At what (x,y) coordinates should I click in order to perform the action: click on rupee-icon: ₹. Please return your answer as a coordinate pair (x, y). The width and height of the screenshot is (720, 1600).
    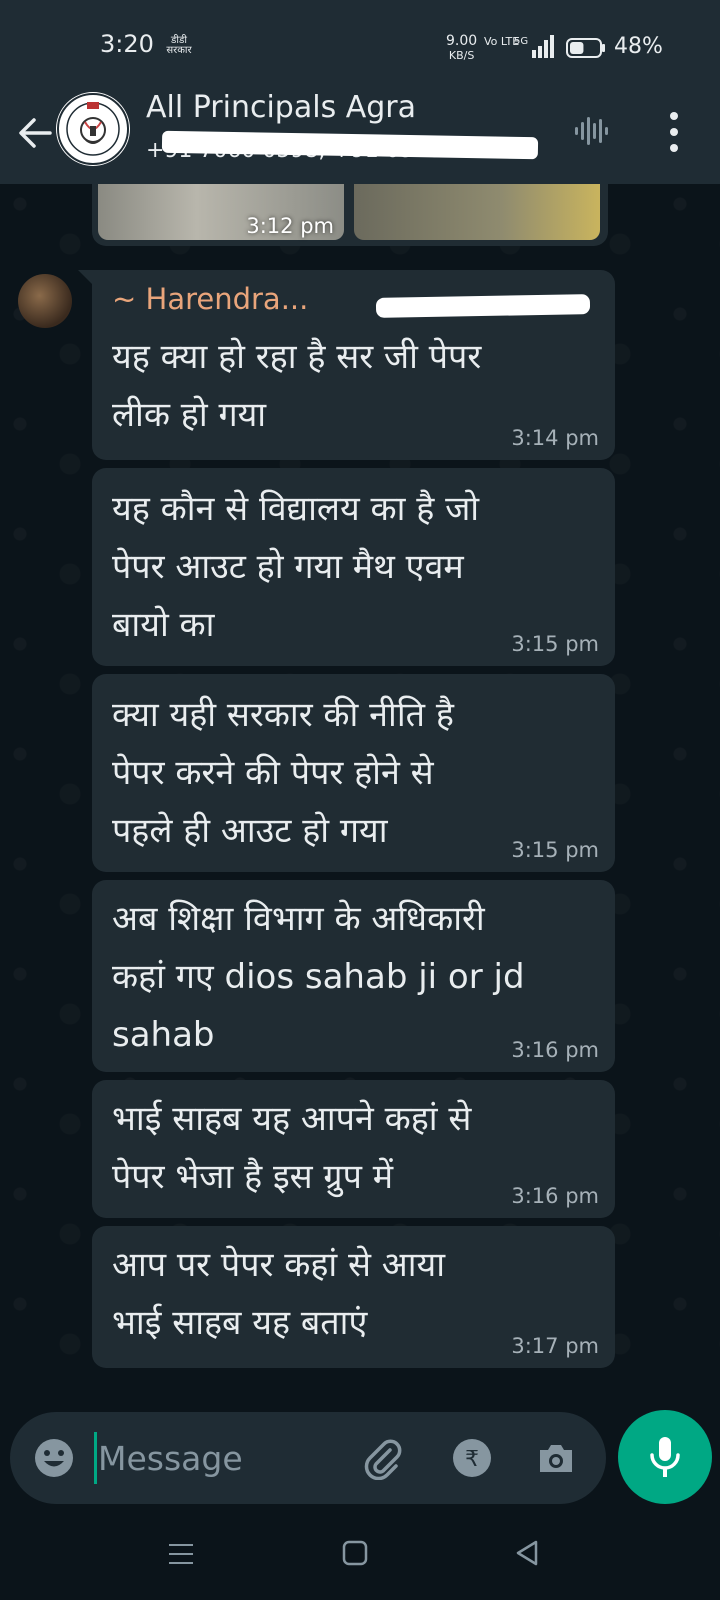
    Looking at the image, I should click on (472, 1458).